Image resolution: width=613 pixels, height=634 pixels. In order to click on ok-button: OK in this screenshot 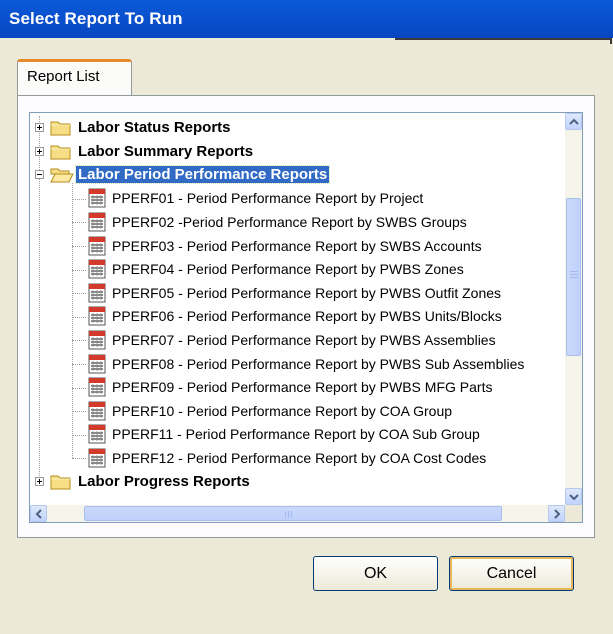, I will do `click(375, 573)`.